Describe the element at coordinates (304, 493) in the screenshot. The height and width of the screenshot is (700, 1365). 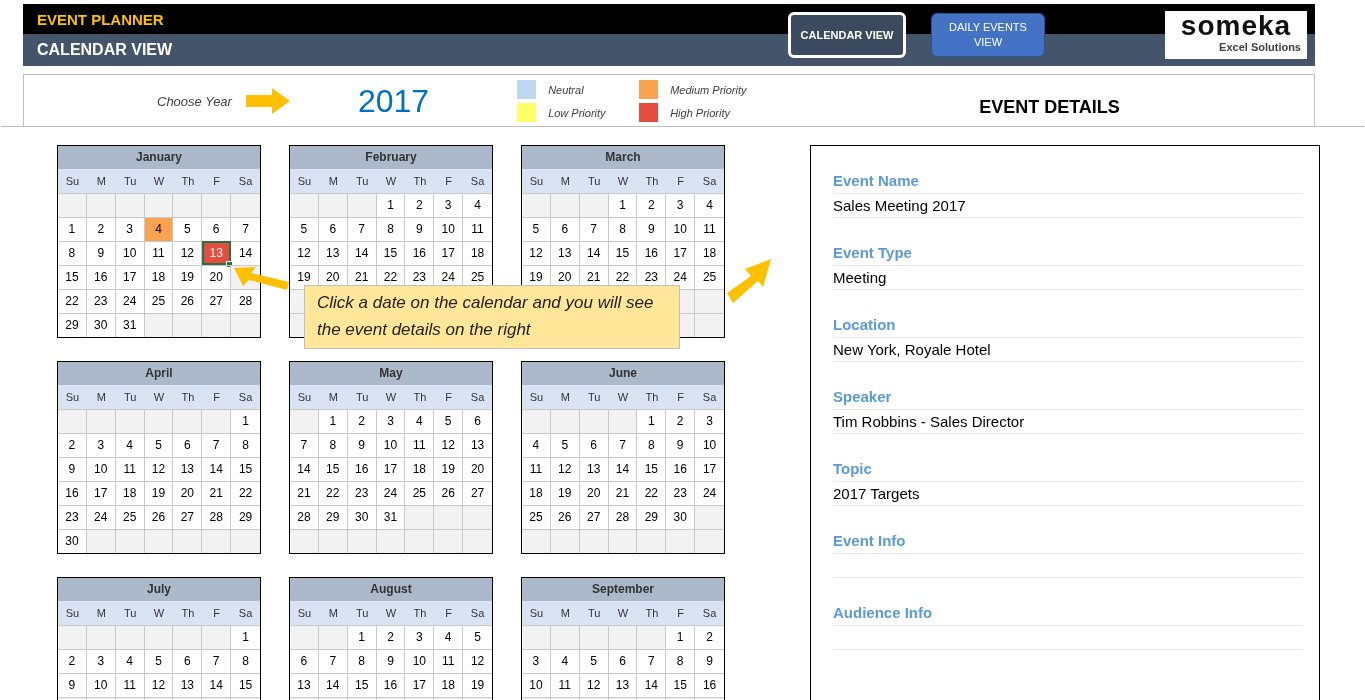
I see `date-cell: 21` at that location.